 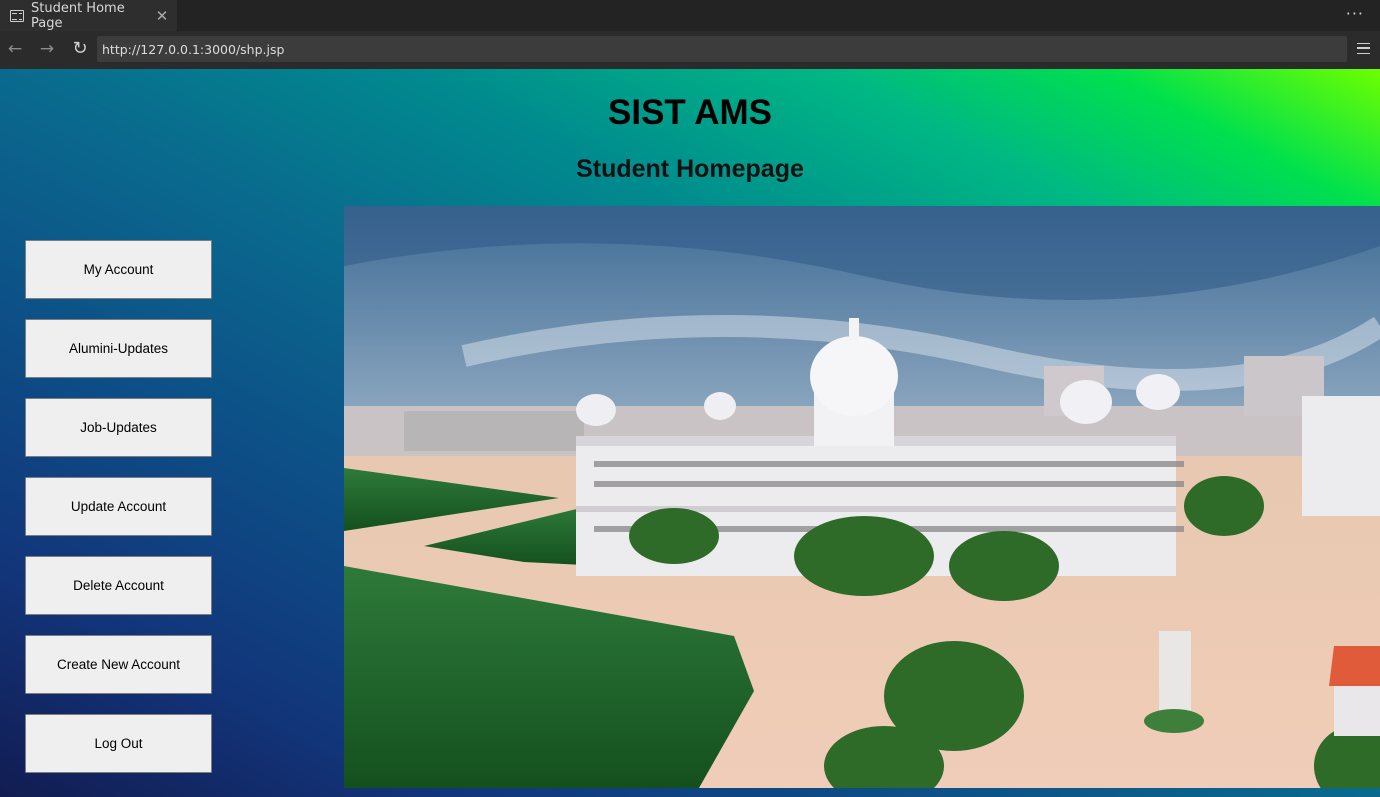 I want to click on more-icon: ···, so click(x=1355, y=13).